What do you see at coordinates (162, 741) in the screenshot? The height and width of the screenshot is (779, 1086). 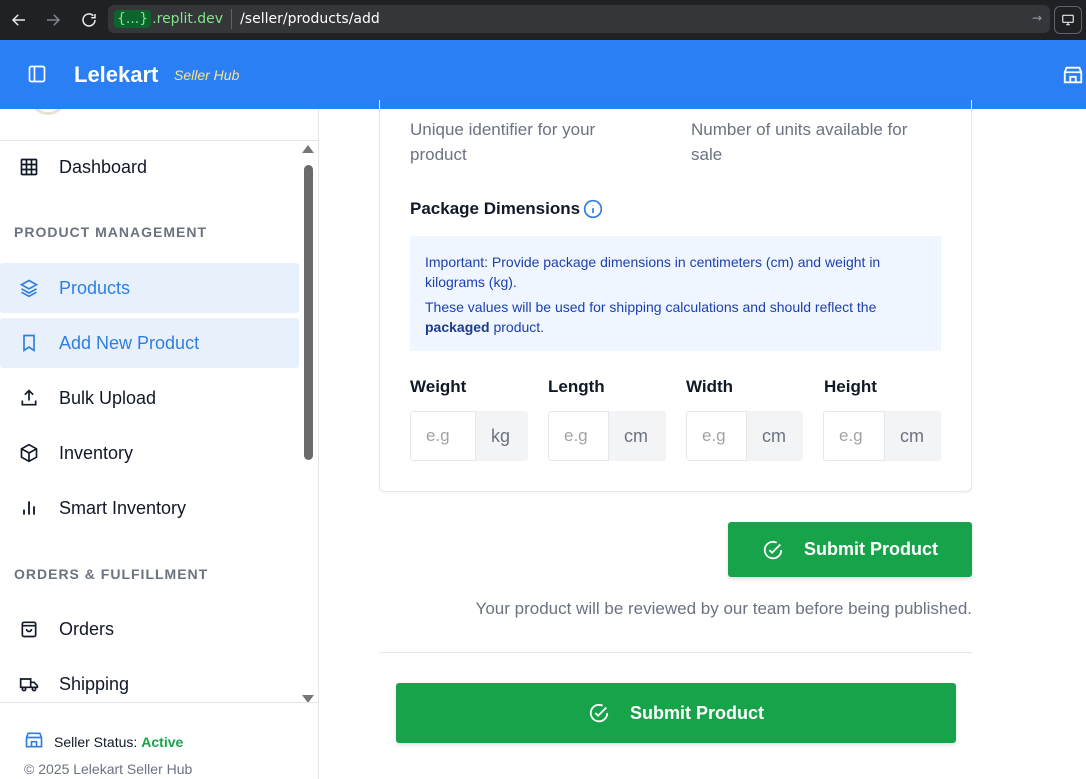 I see `seller-status-value: Active` at bounding box center [162, 741].